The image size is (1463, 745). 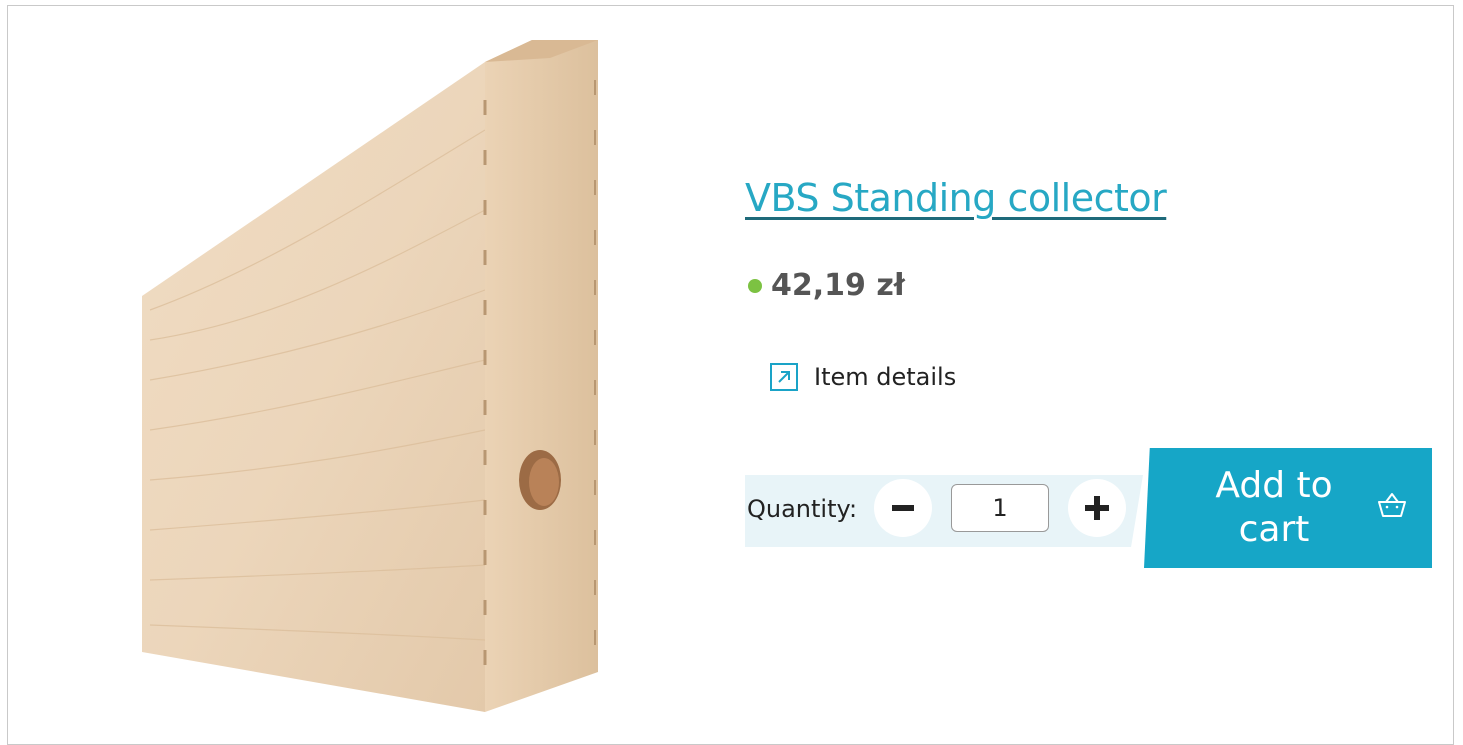 What do you see at coordinates (1274, 485) in the screenshot?
I see `add-to-cart-label-line1: Add to` at bounding box center [1274, 485].